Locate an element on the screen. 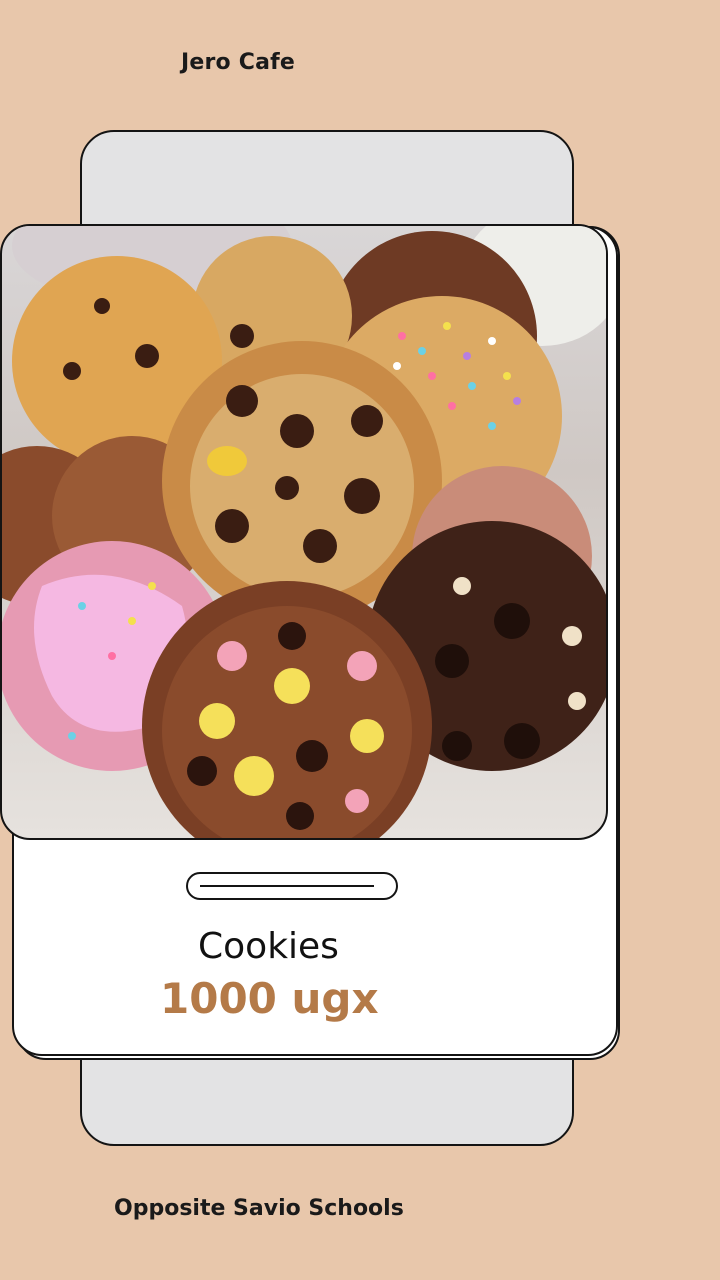 Image resolution: width=720 pixels, height=1280 pixels. product-name: Cookies is located at coordinates (268, 946).